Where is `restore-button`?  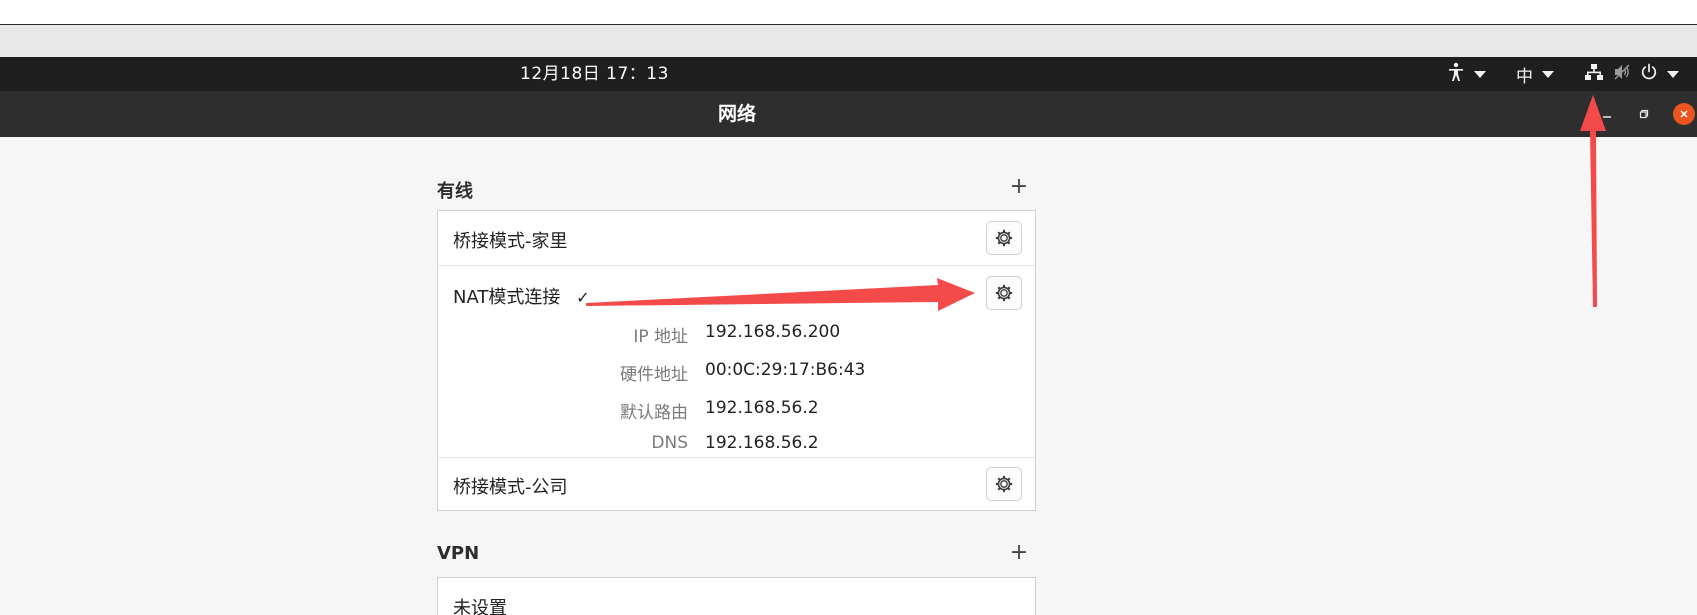
restore-button is located at coordinates (1644, 114).